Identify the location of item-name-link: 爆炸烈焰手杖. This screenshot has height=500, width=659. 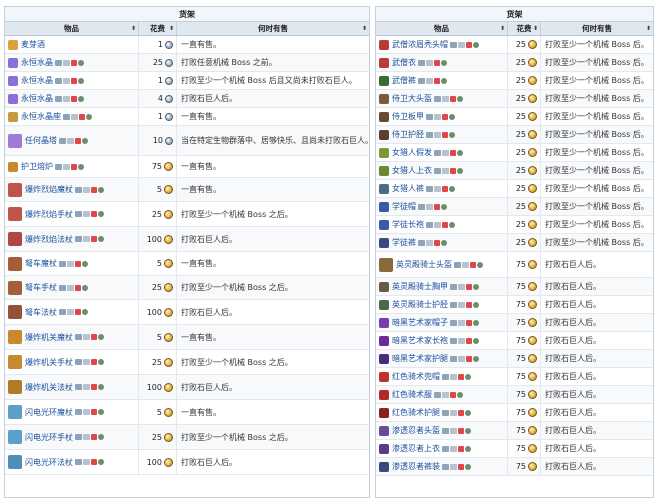
(49, 214).